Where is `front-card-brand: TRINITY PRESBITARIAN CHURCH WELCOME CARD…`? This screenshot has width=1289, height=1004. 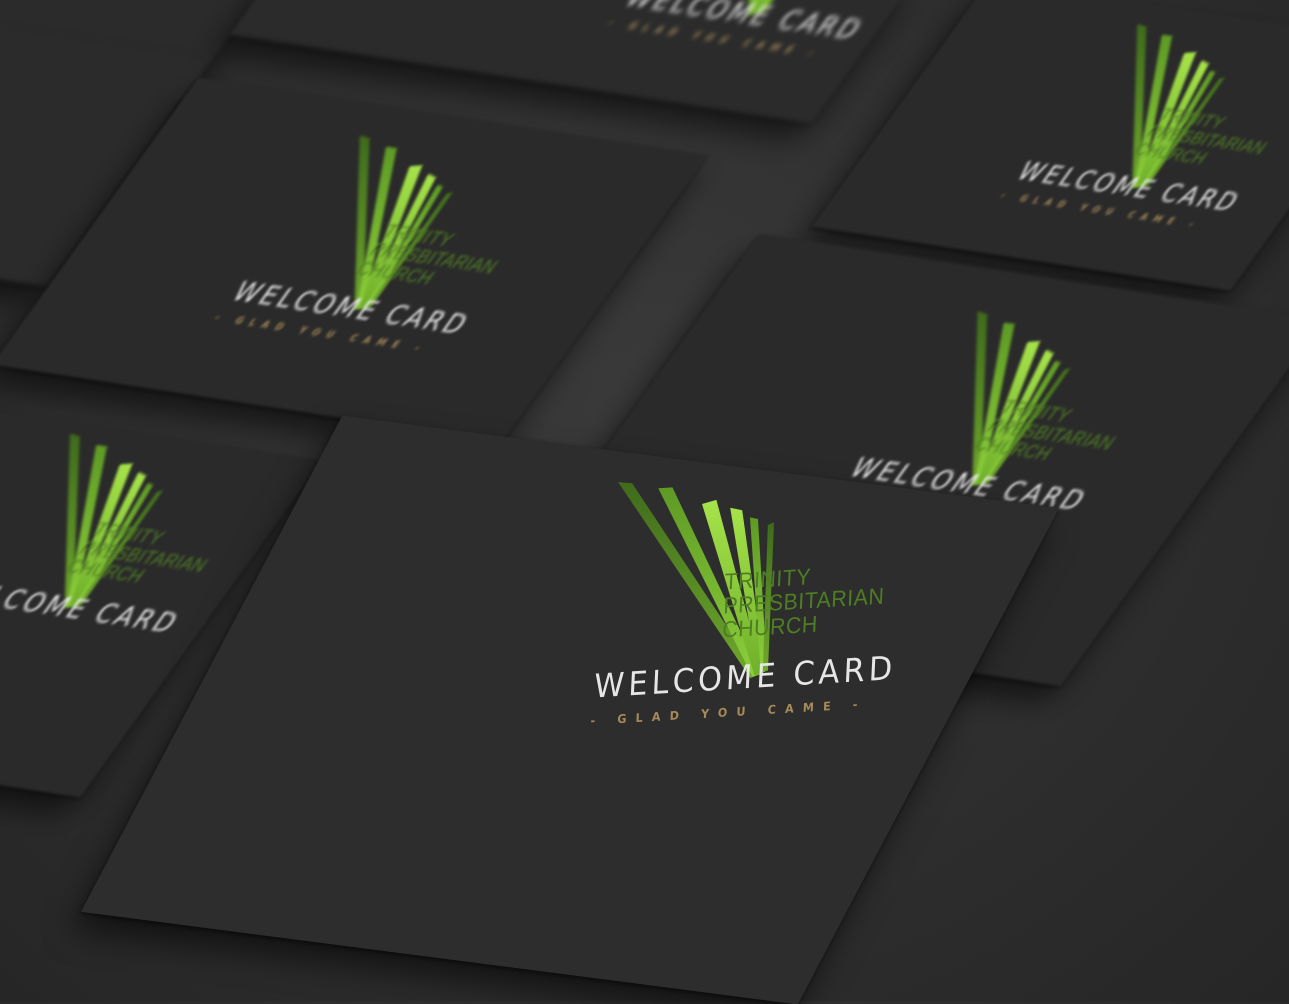
front-card-brand: TRINITY PRESBITARIAN CHURCH WELCOME CARD… is located at coordinates (721, 597).